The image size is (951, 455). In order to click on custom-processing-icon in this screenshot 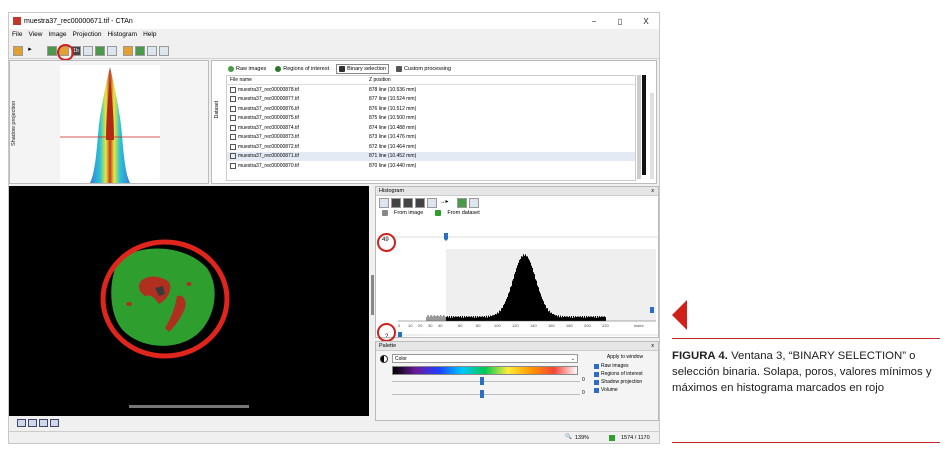, I will do `click(88, 50)`.